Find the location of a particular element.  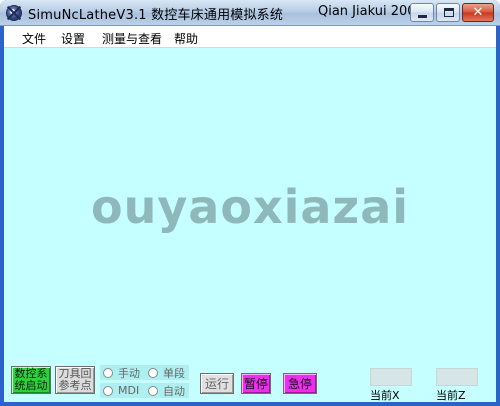

start-system-button: 数控系 统启动 is located at coordinates (31, 380).